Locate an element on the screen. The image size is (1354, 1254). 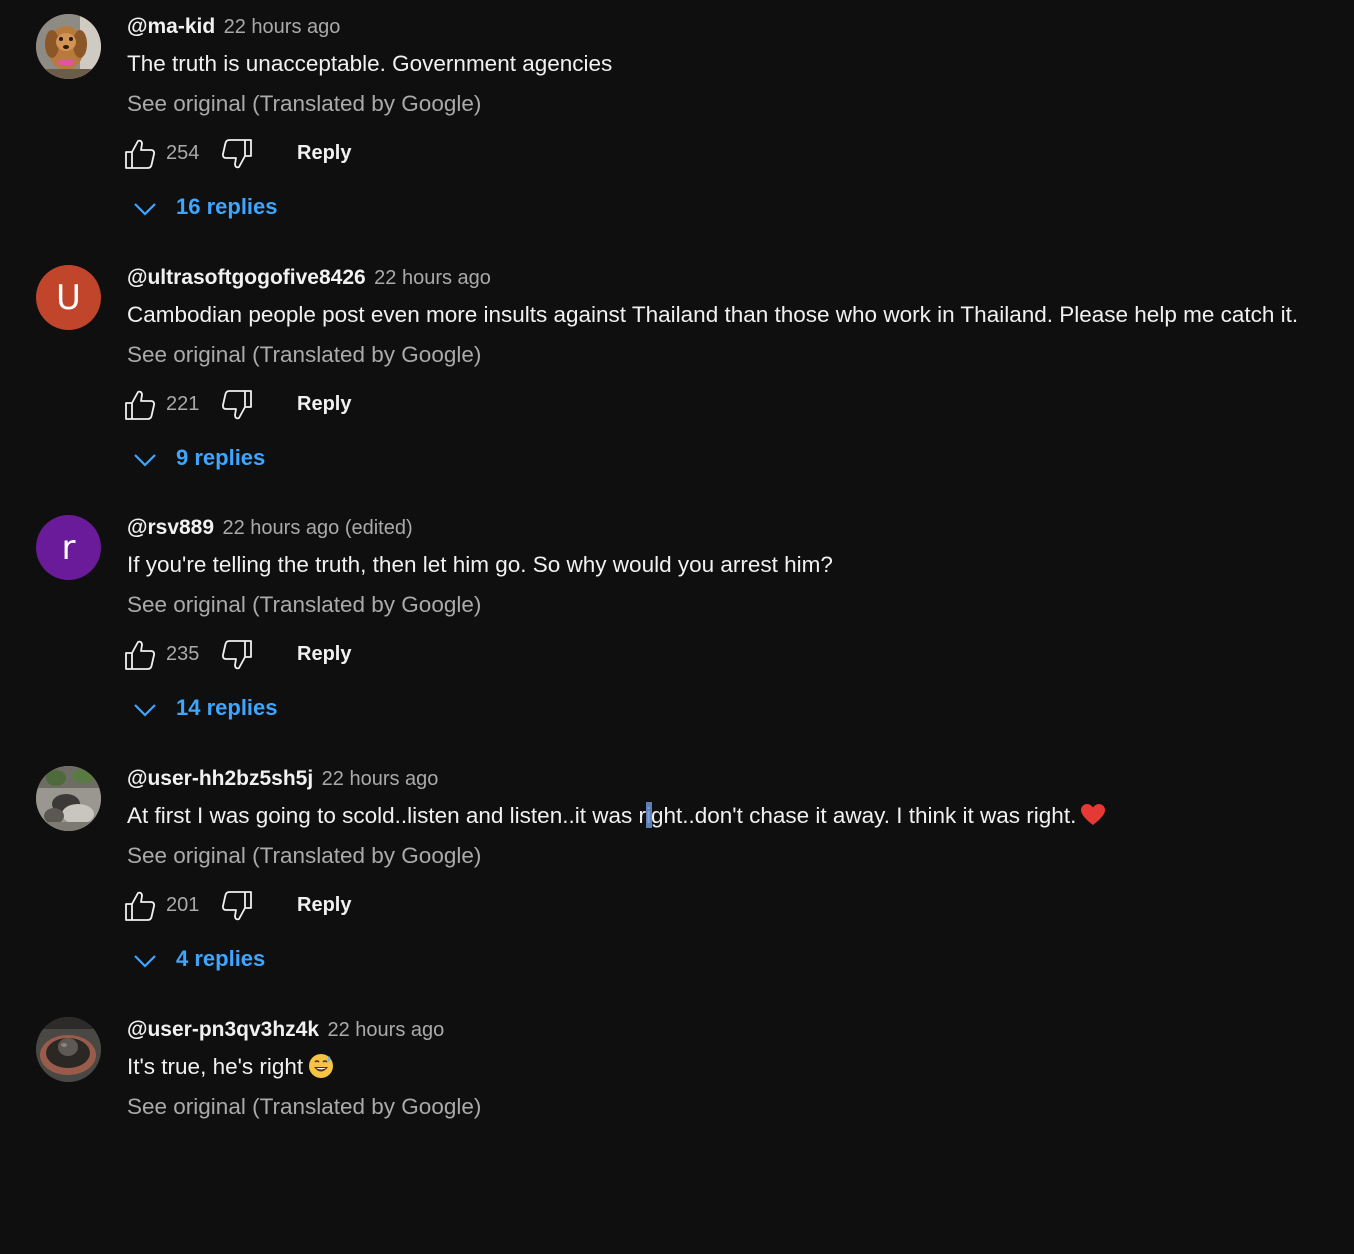
comment-actions: 235 Reply is located at coordinates (324, 655).